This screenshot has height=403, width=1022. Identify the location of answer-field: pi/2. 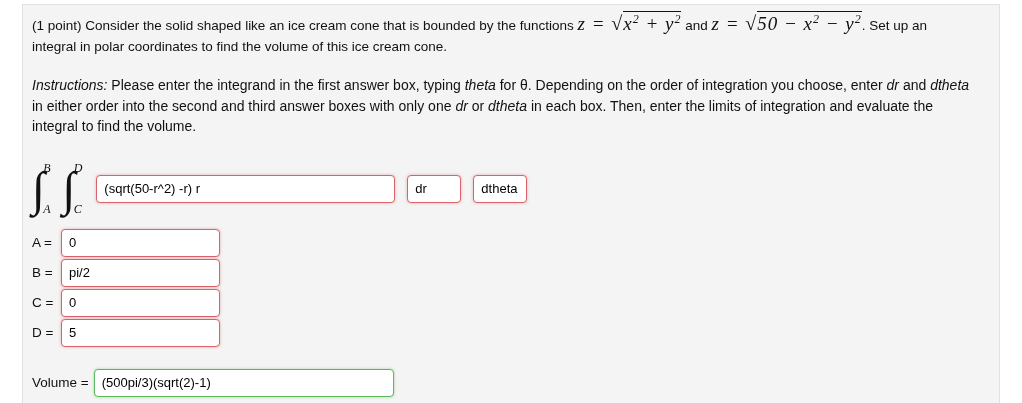
(140, 272).